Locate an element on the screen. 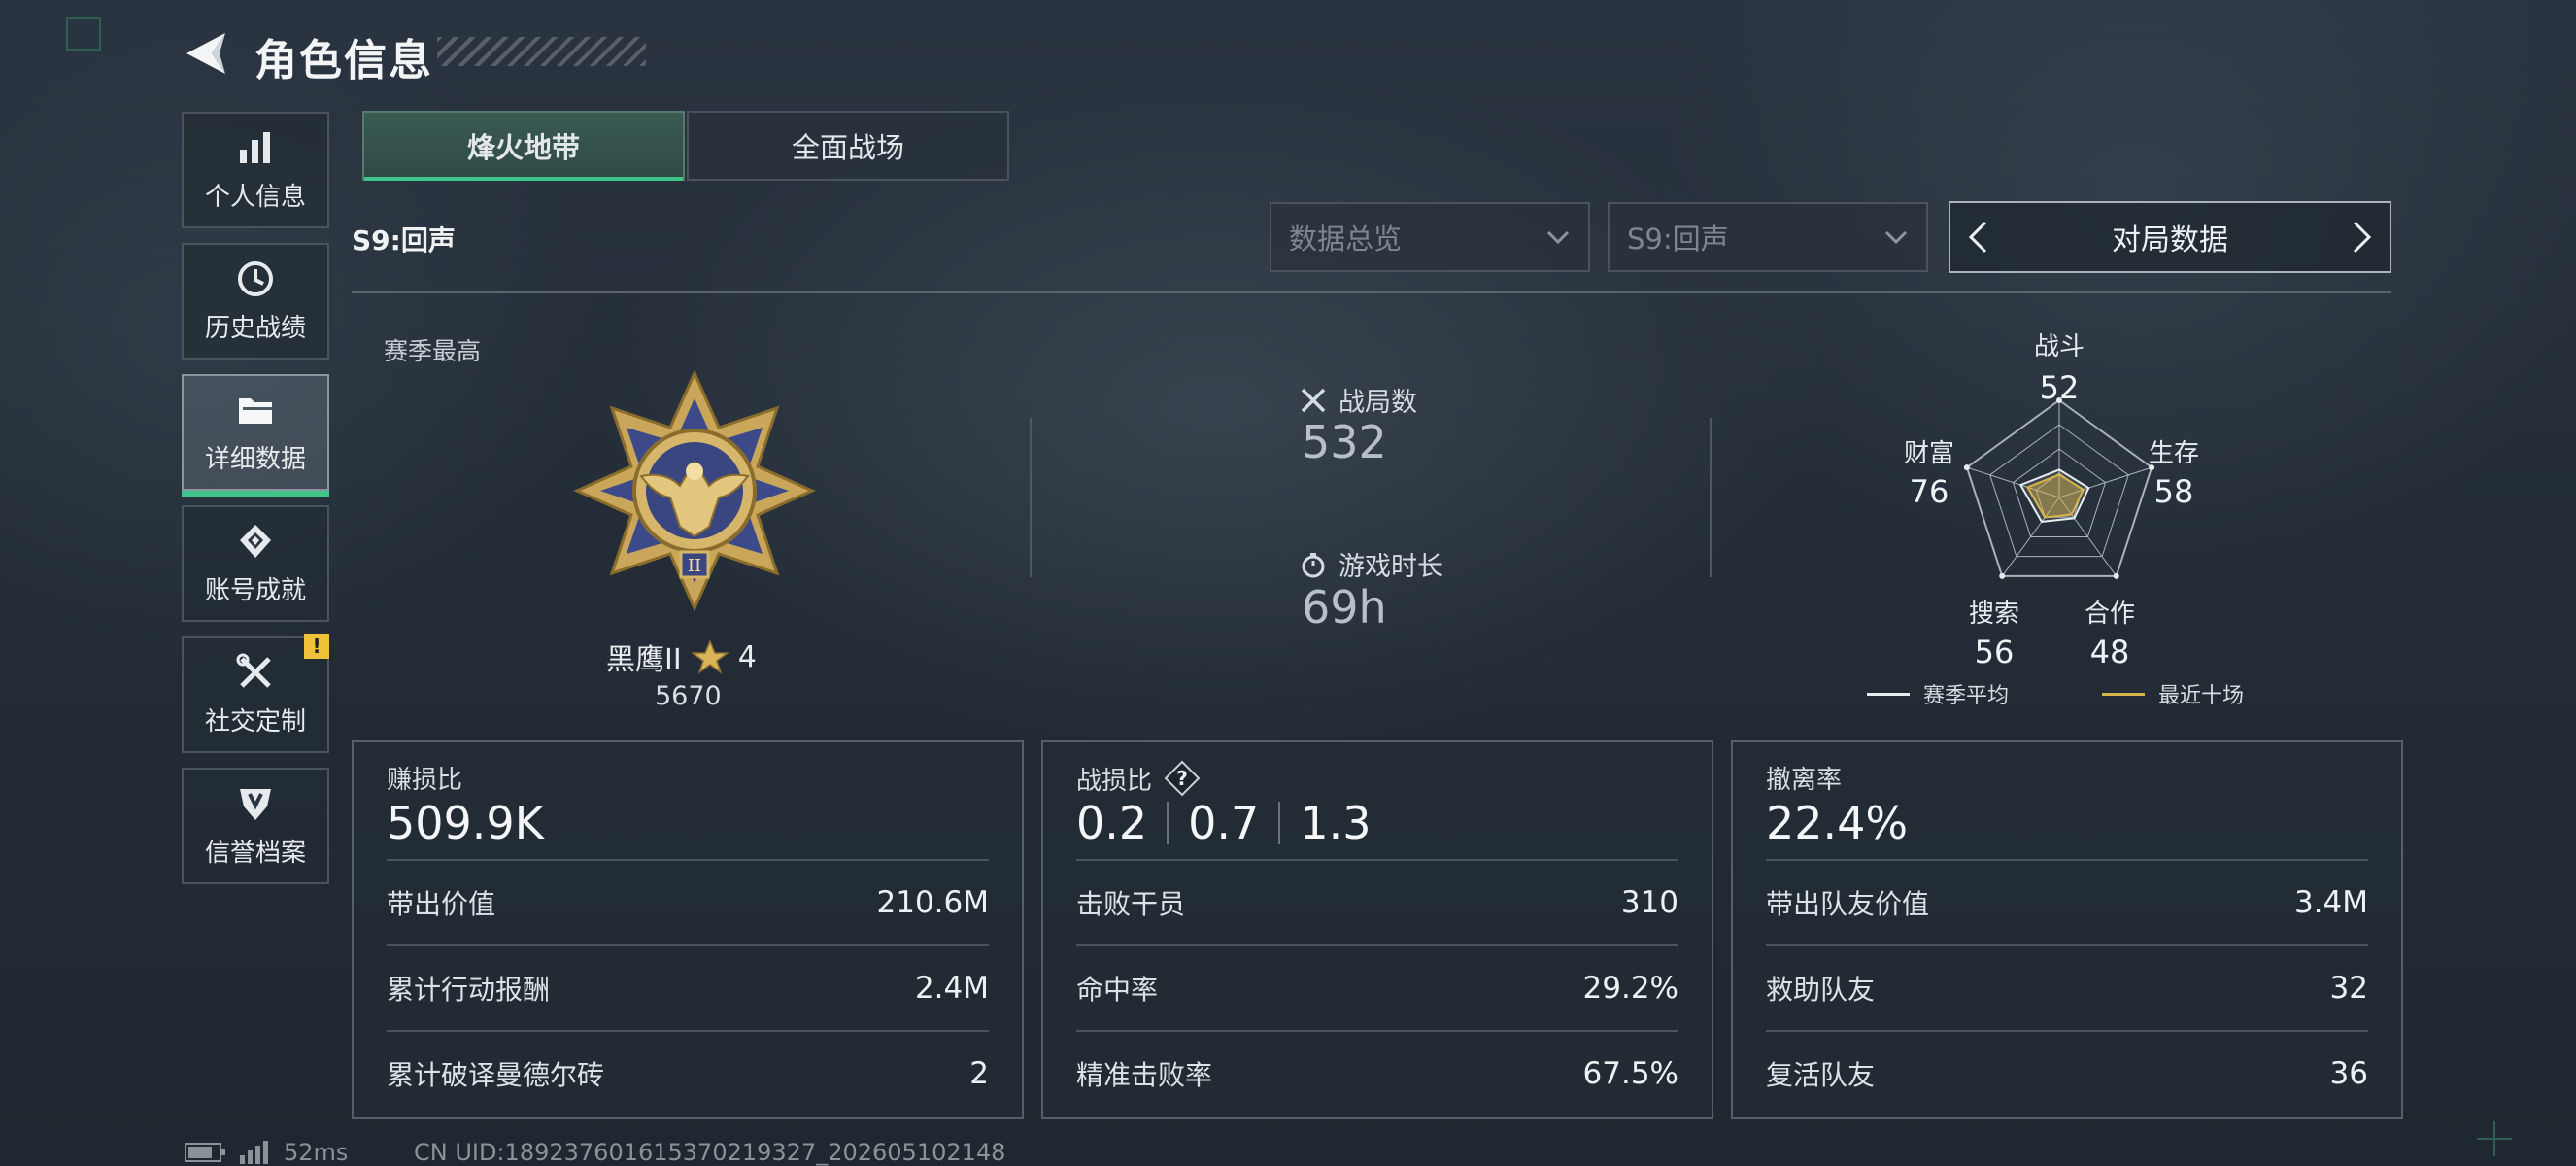 The width and height of the screenshot is (2576, 1166). rank-info: 黑鹰II 4 is located at coordinates (681, 656).